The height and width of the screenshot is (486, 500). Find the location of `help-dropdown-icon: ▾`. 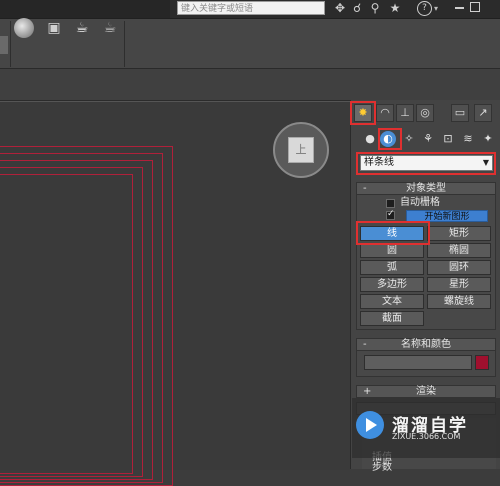

help-dropdown-icon: ▾ is located at coordinates (436, 8).